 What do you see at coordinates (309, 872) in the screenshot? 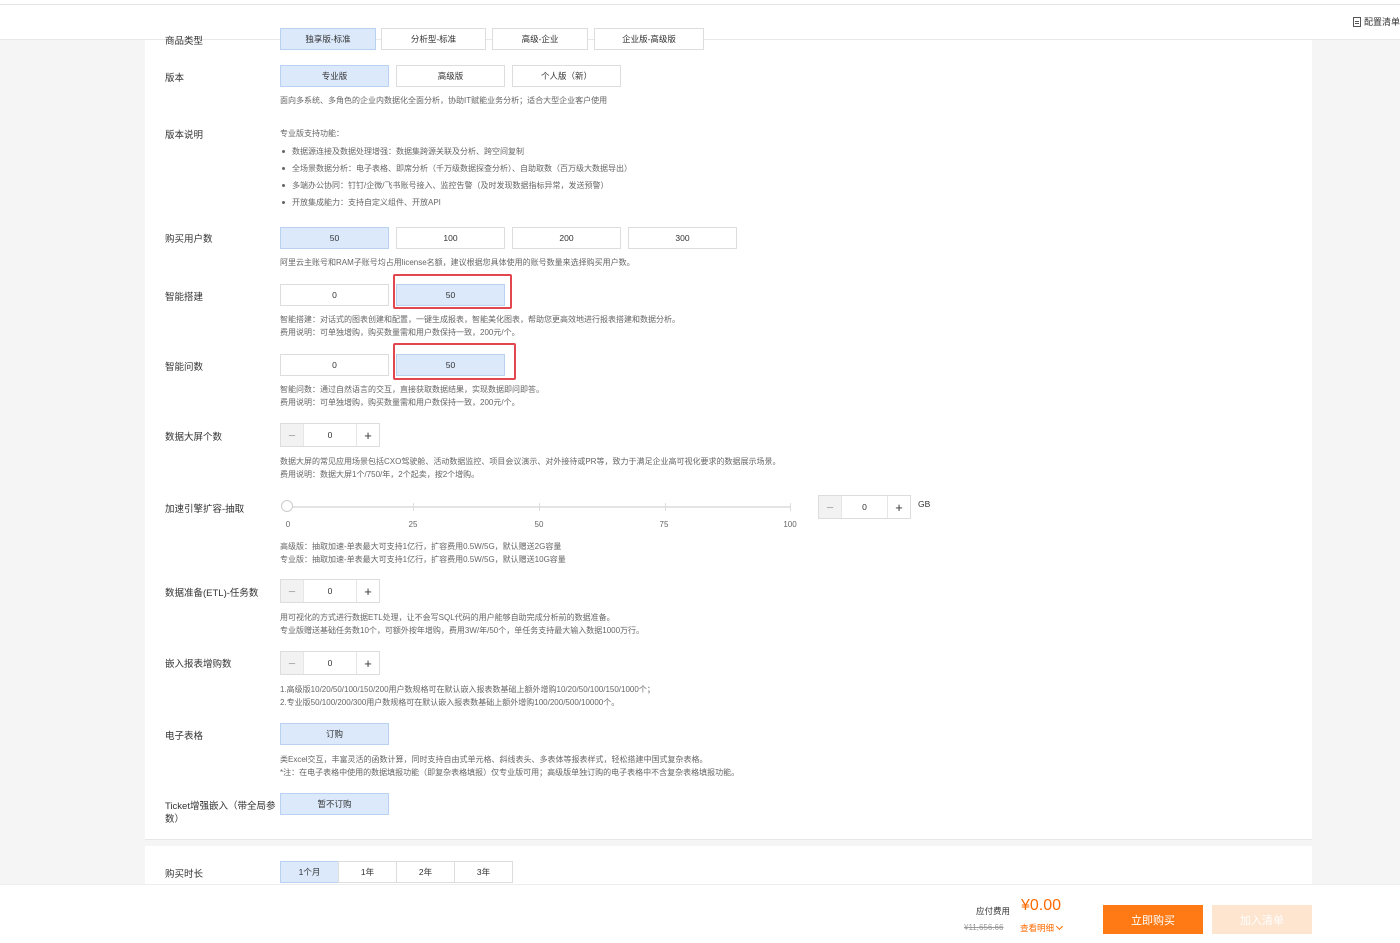
I see `duration-option-1m: 1个月` at bounding box center [309, 872].